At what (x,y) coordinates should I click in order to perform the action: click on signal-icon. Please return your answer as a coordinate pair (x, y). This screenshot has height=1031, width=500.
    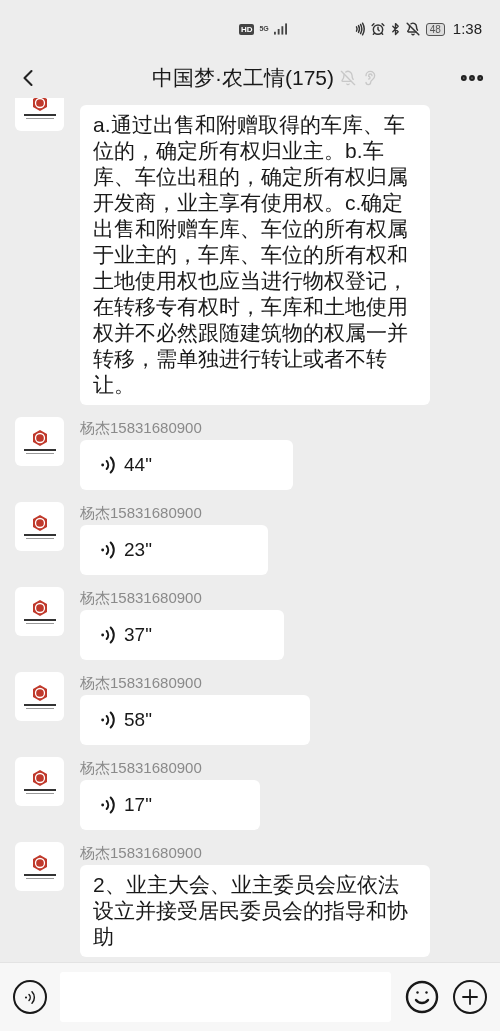
    Looking at the image, I should click on (280, 29).